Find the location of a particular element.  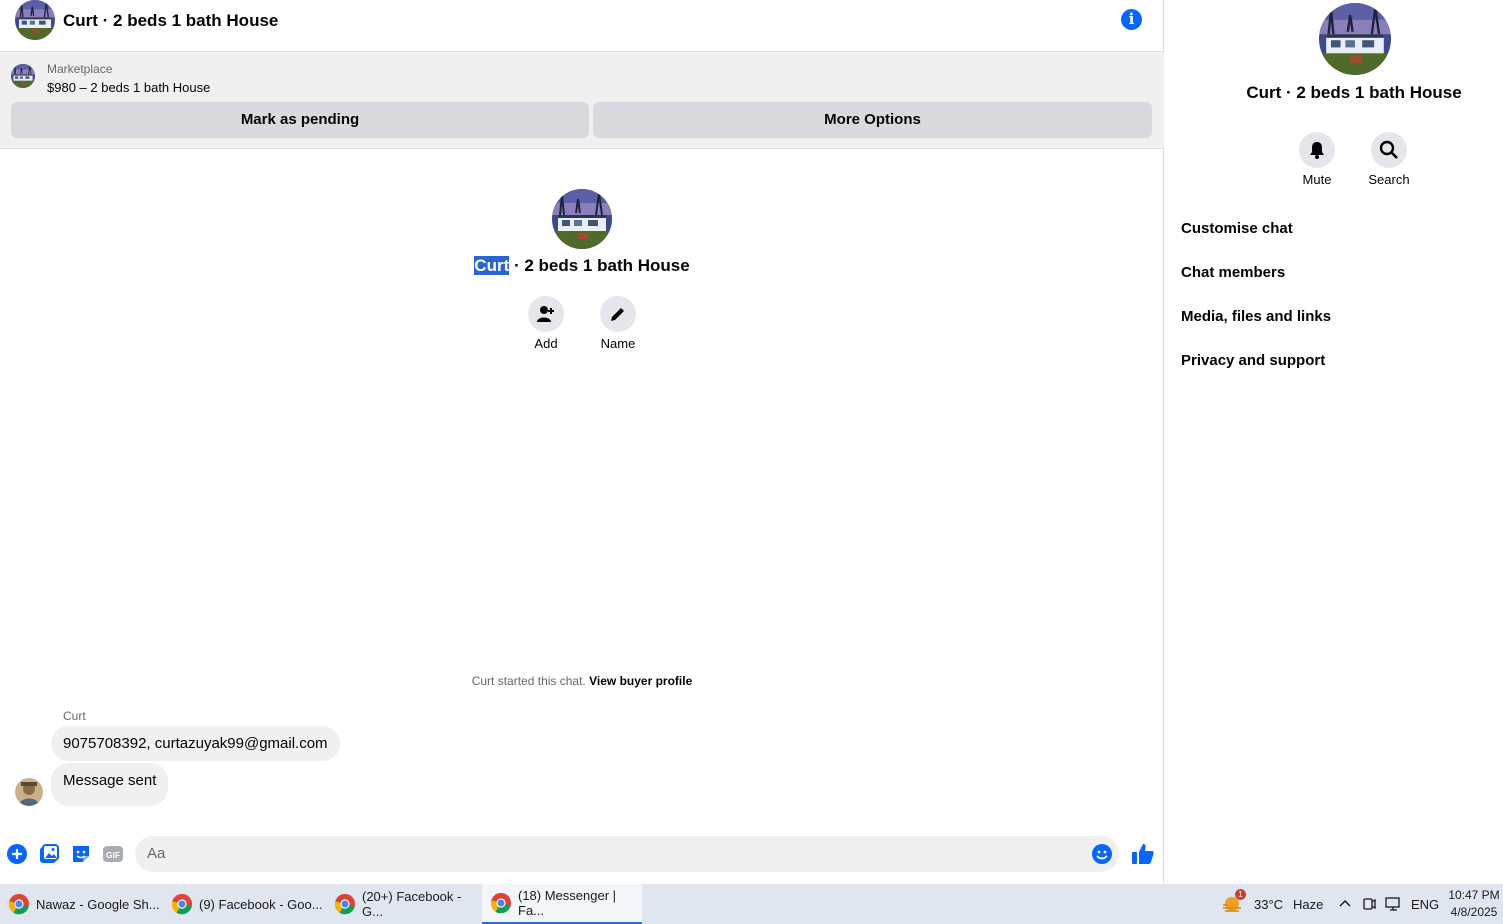

menu-media-files-links: Media, files and links is located at coordinates (1256, 316).